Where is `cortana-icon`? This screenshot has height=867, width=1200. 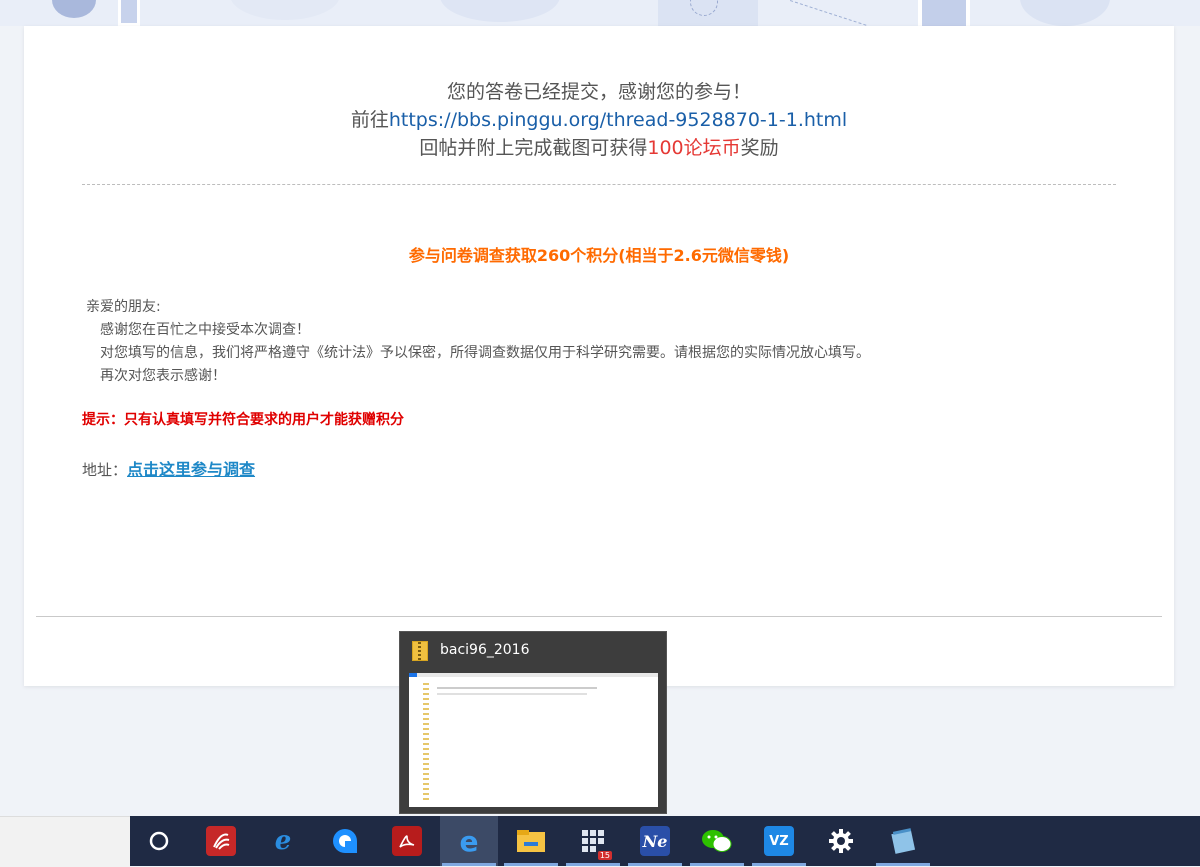 cortana-icon is located at coordinates (159, 841).